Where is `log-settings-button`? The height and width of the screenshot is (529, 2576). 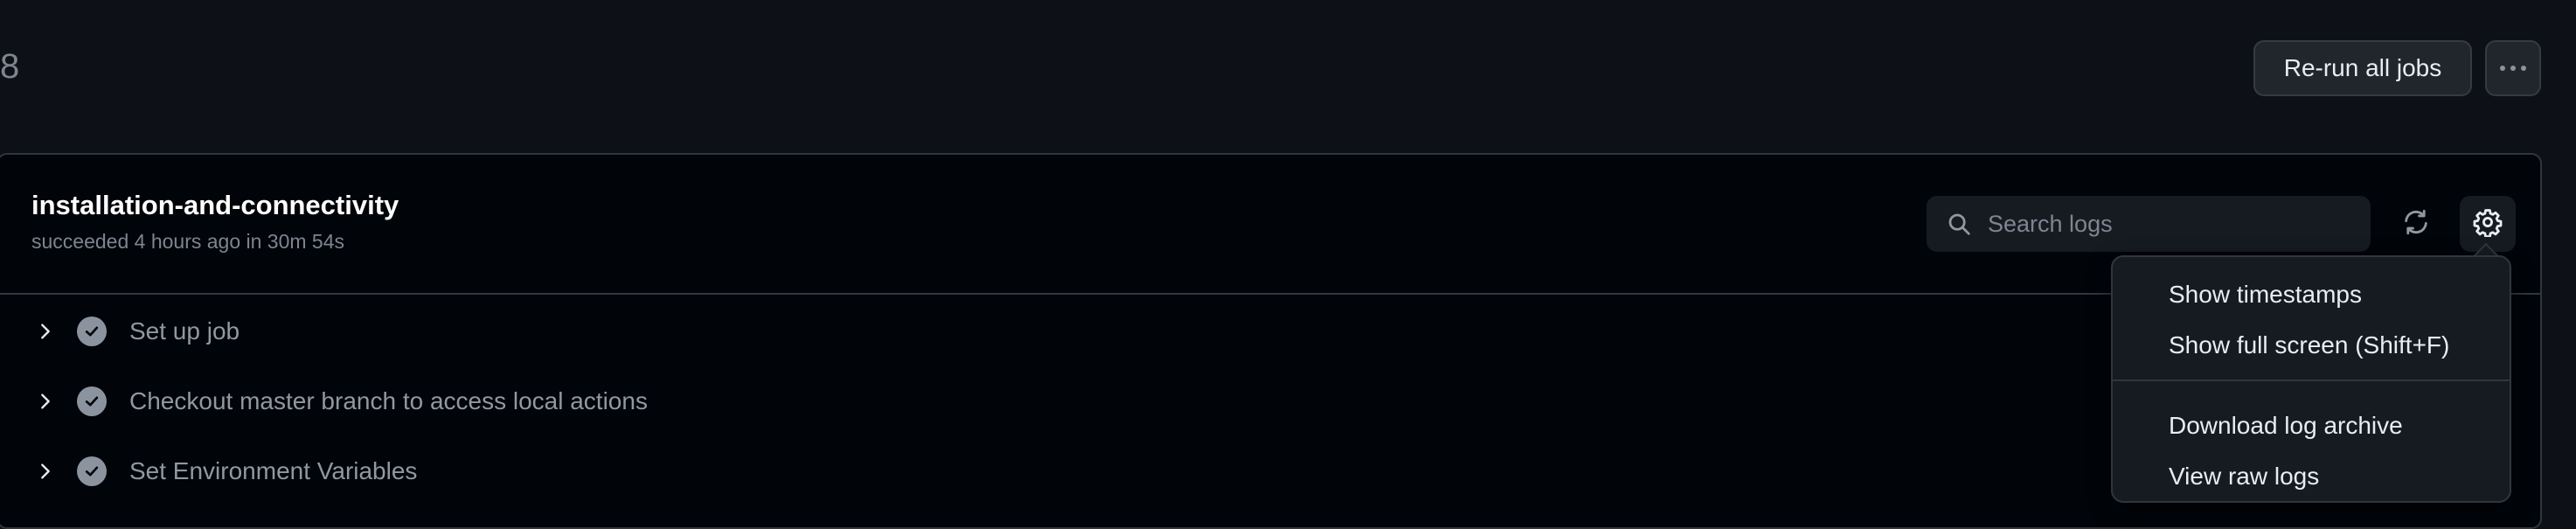
log-settings-button is located at coordinates (2488, 224).